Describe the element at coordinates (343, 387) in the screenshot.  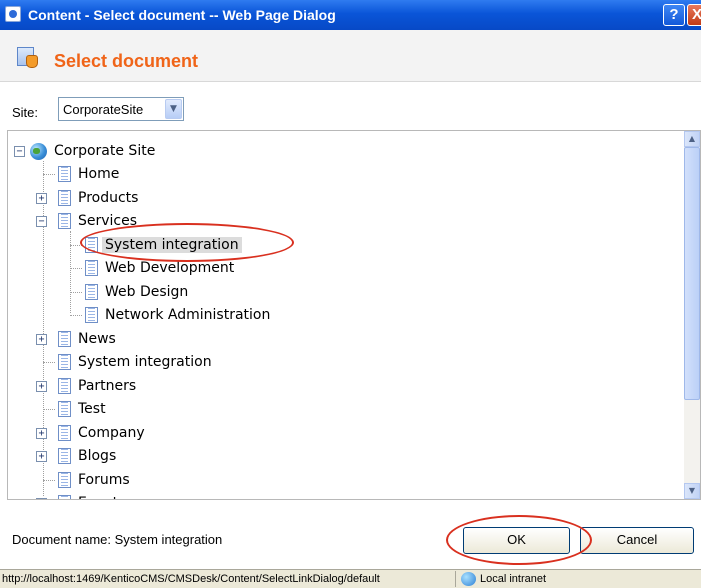
I see `tree-node: + Partners` at that location.